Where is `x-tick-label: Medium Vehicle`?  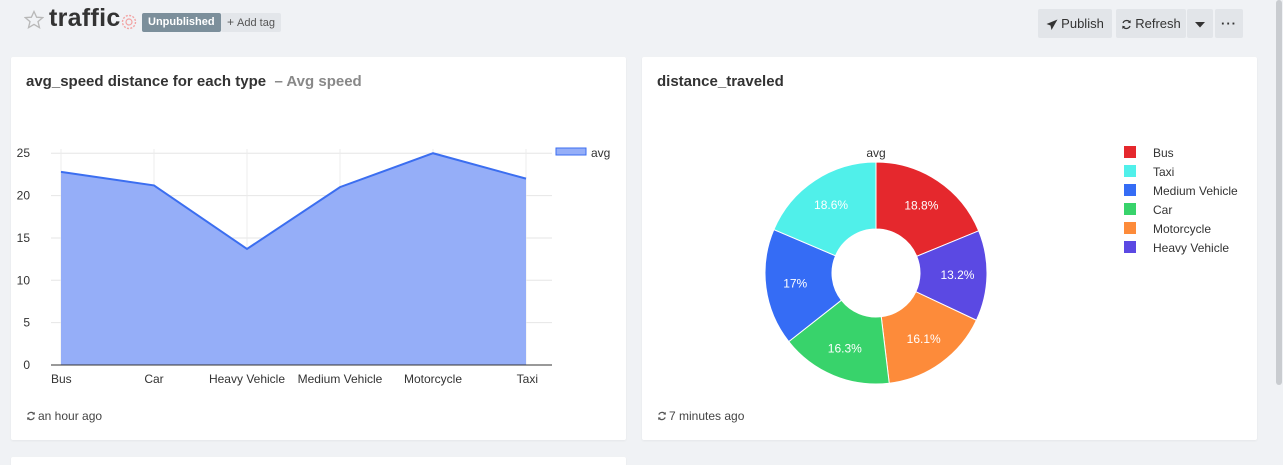 x-tick-label: Medium Vehicle is located at coordinates (340, 379).